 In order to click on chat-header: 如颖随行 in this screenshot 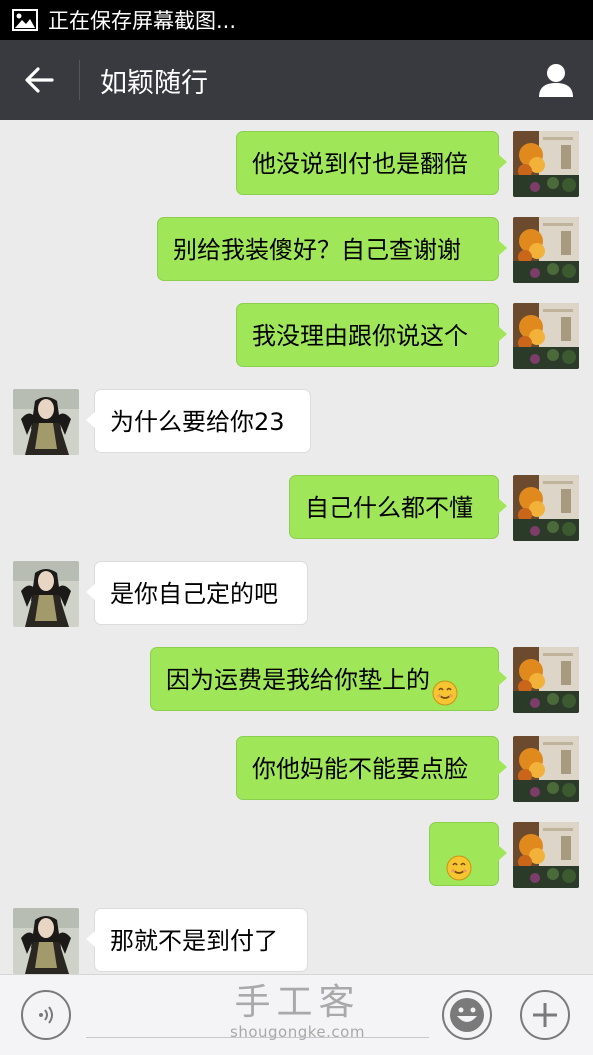, I will do `click(296, 80)`.